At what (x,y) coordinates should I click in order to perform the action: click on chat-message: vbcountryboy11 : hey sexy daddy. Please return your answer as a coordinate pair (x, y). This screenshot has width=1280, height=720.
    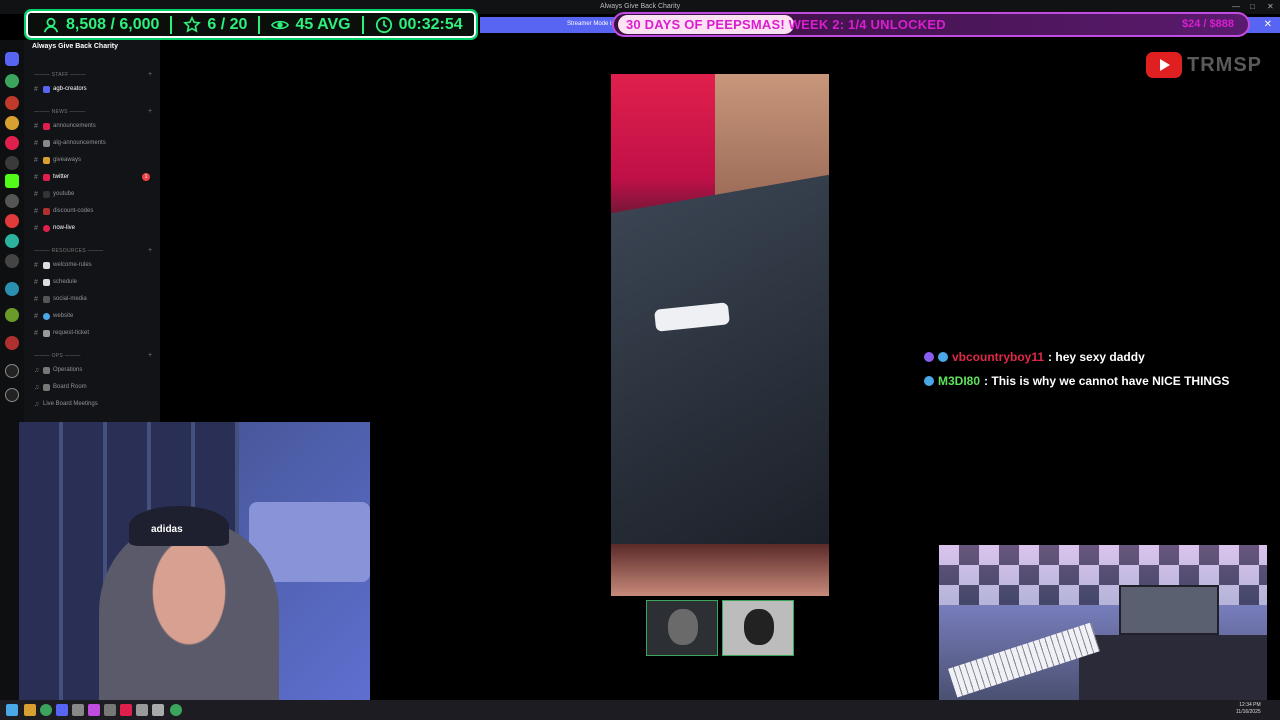
    Looking at the image, I should click on (1034, 357).